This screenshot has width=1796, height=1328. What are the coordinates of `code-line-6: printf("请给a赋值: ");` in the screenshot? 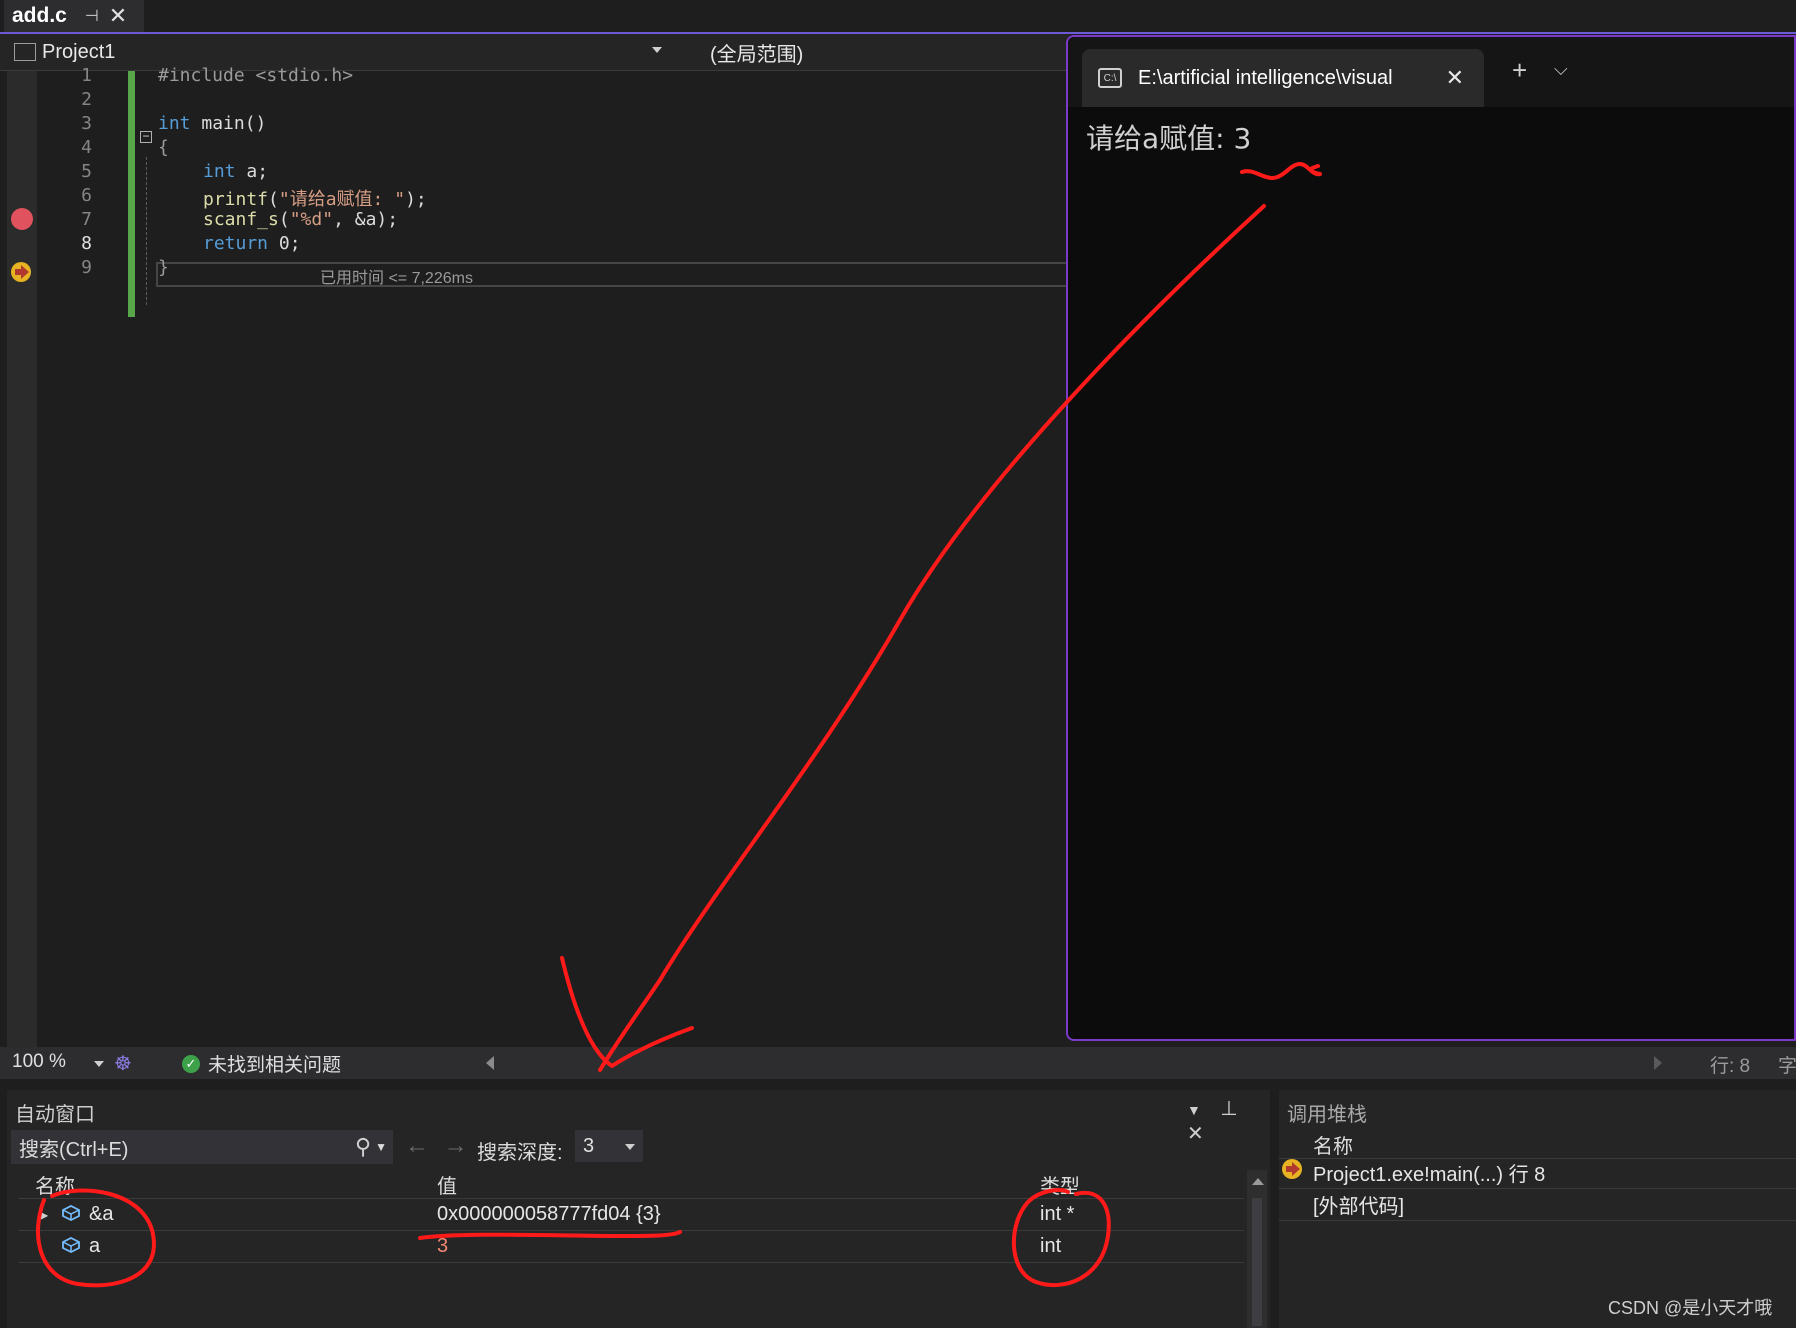 It's located at (315, 198).